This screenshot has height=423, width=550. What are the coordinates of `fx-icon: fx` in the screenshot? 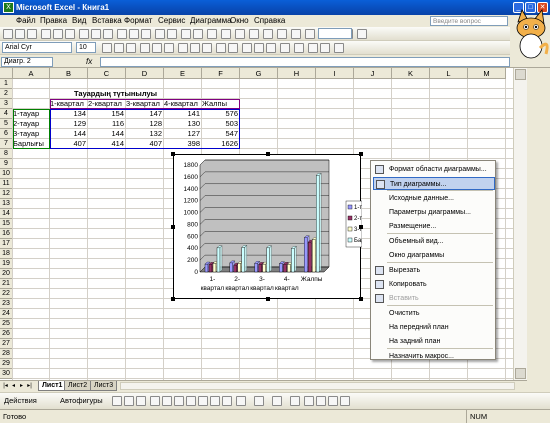 It's located at (89, 61).